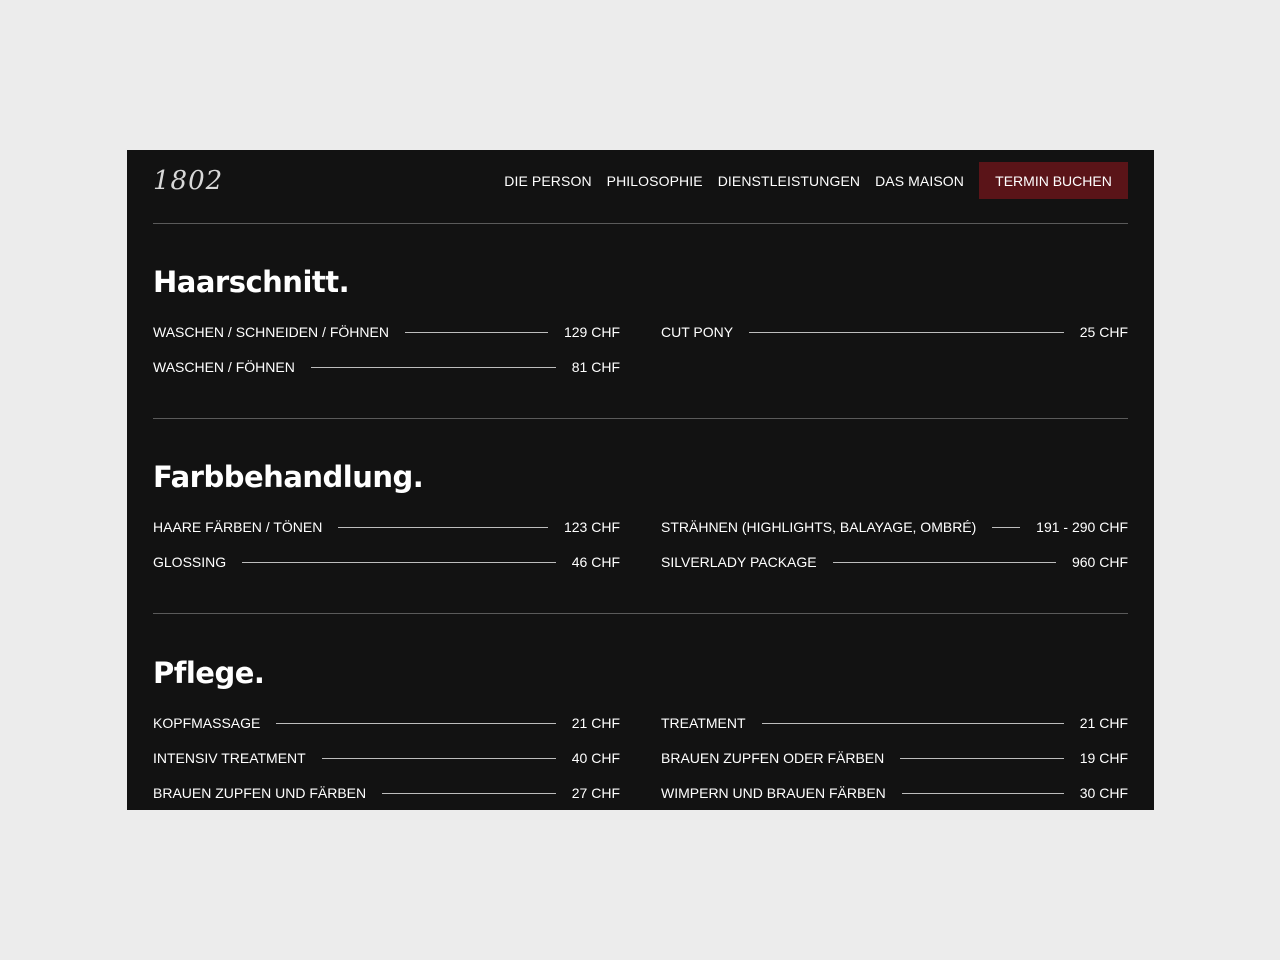 Image resolution: width=1280 pixels, height=960 pixels. Describe the element at coordinates (703, 723) in the screenshot. I see `item-name: TREATMENT` at that location.